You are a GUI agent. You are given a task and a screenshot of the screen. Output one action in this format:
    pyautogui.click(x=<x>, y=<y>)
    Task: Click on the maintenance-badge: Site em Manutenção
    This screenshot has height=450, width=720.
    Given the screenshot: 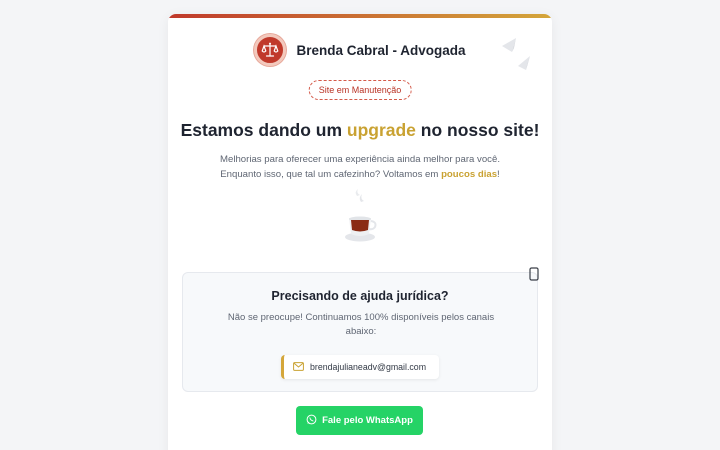 What is the action you would take?
    pyautogui.click(x=360, y=90)
    